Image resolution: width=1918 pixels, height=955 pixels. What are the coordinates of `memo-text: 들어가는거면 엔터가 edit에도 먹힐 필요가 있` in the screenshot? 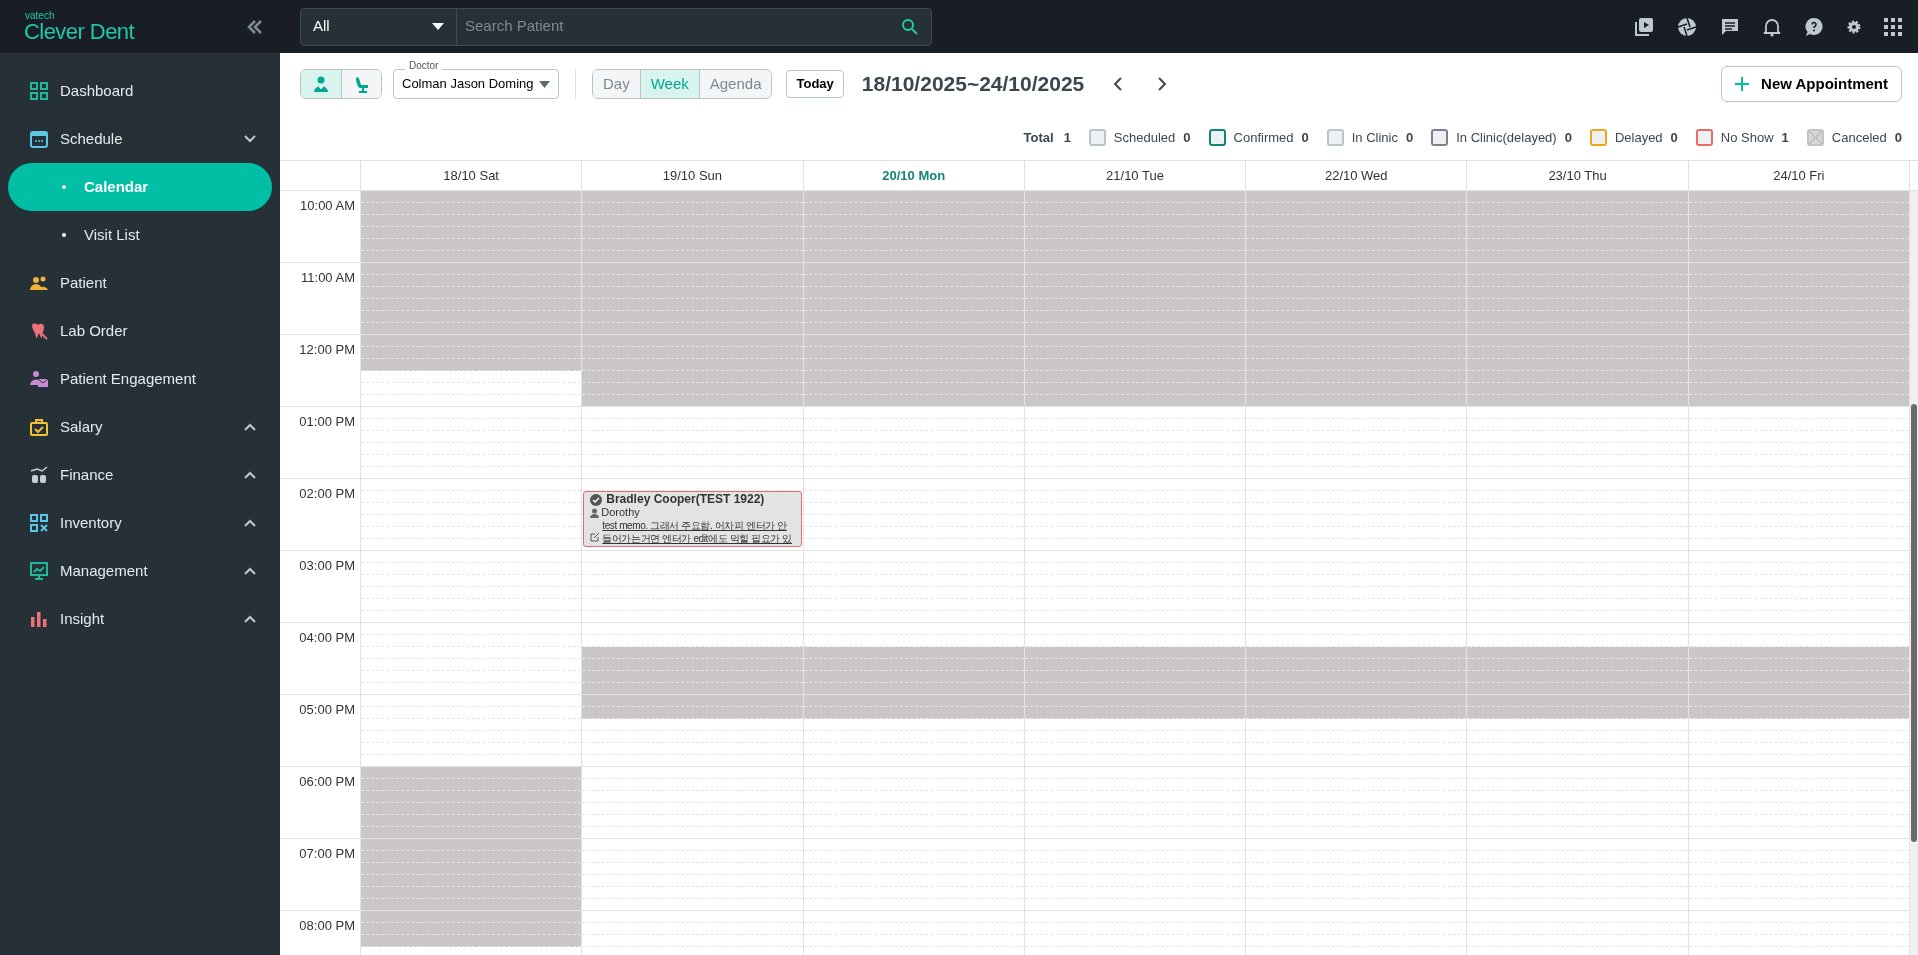 It's located at (697, 538).